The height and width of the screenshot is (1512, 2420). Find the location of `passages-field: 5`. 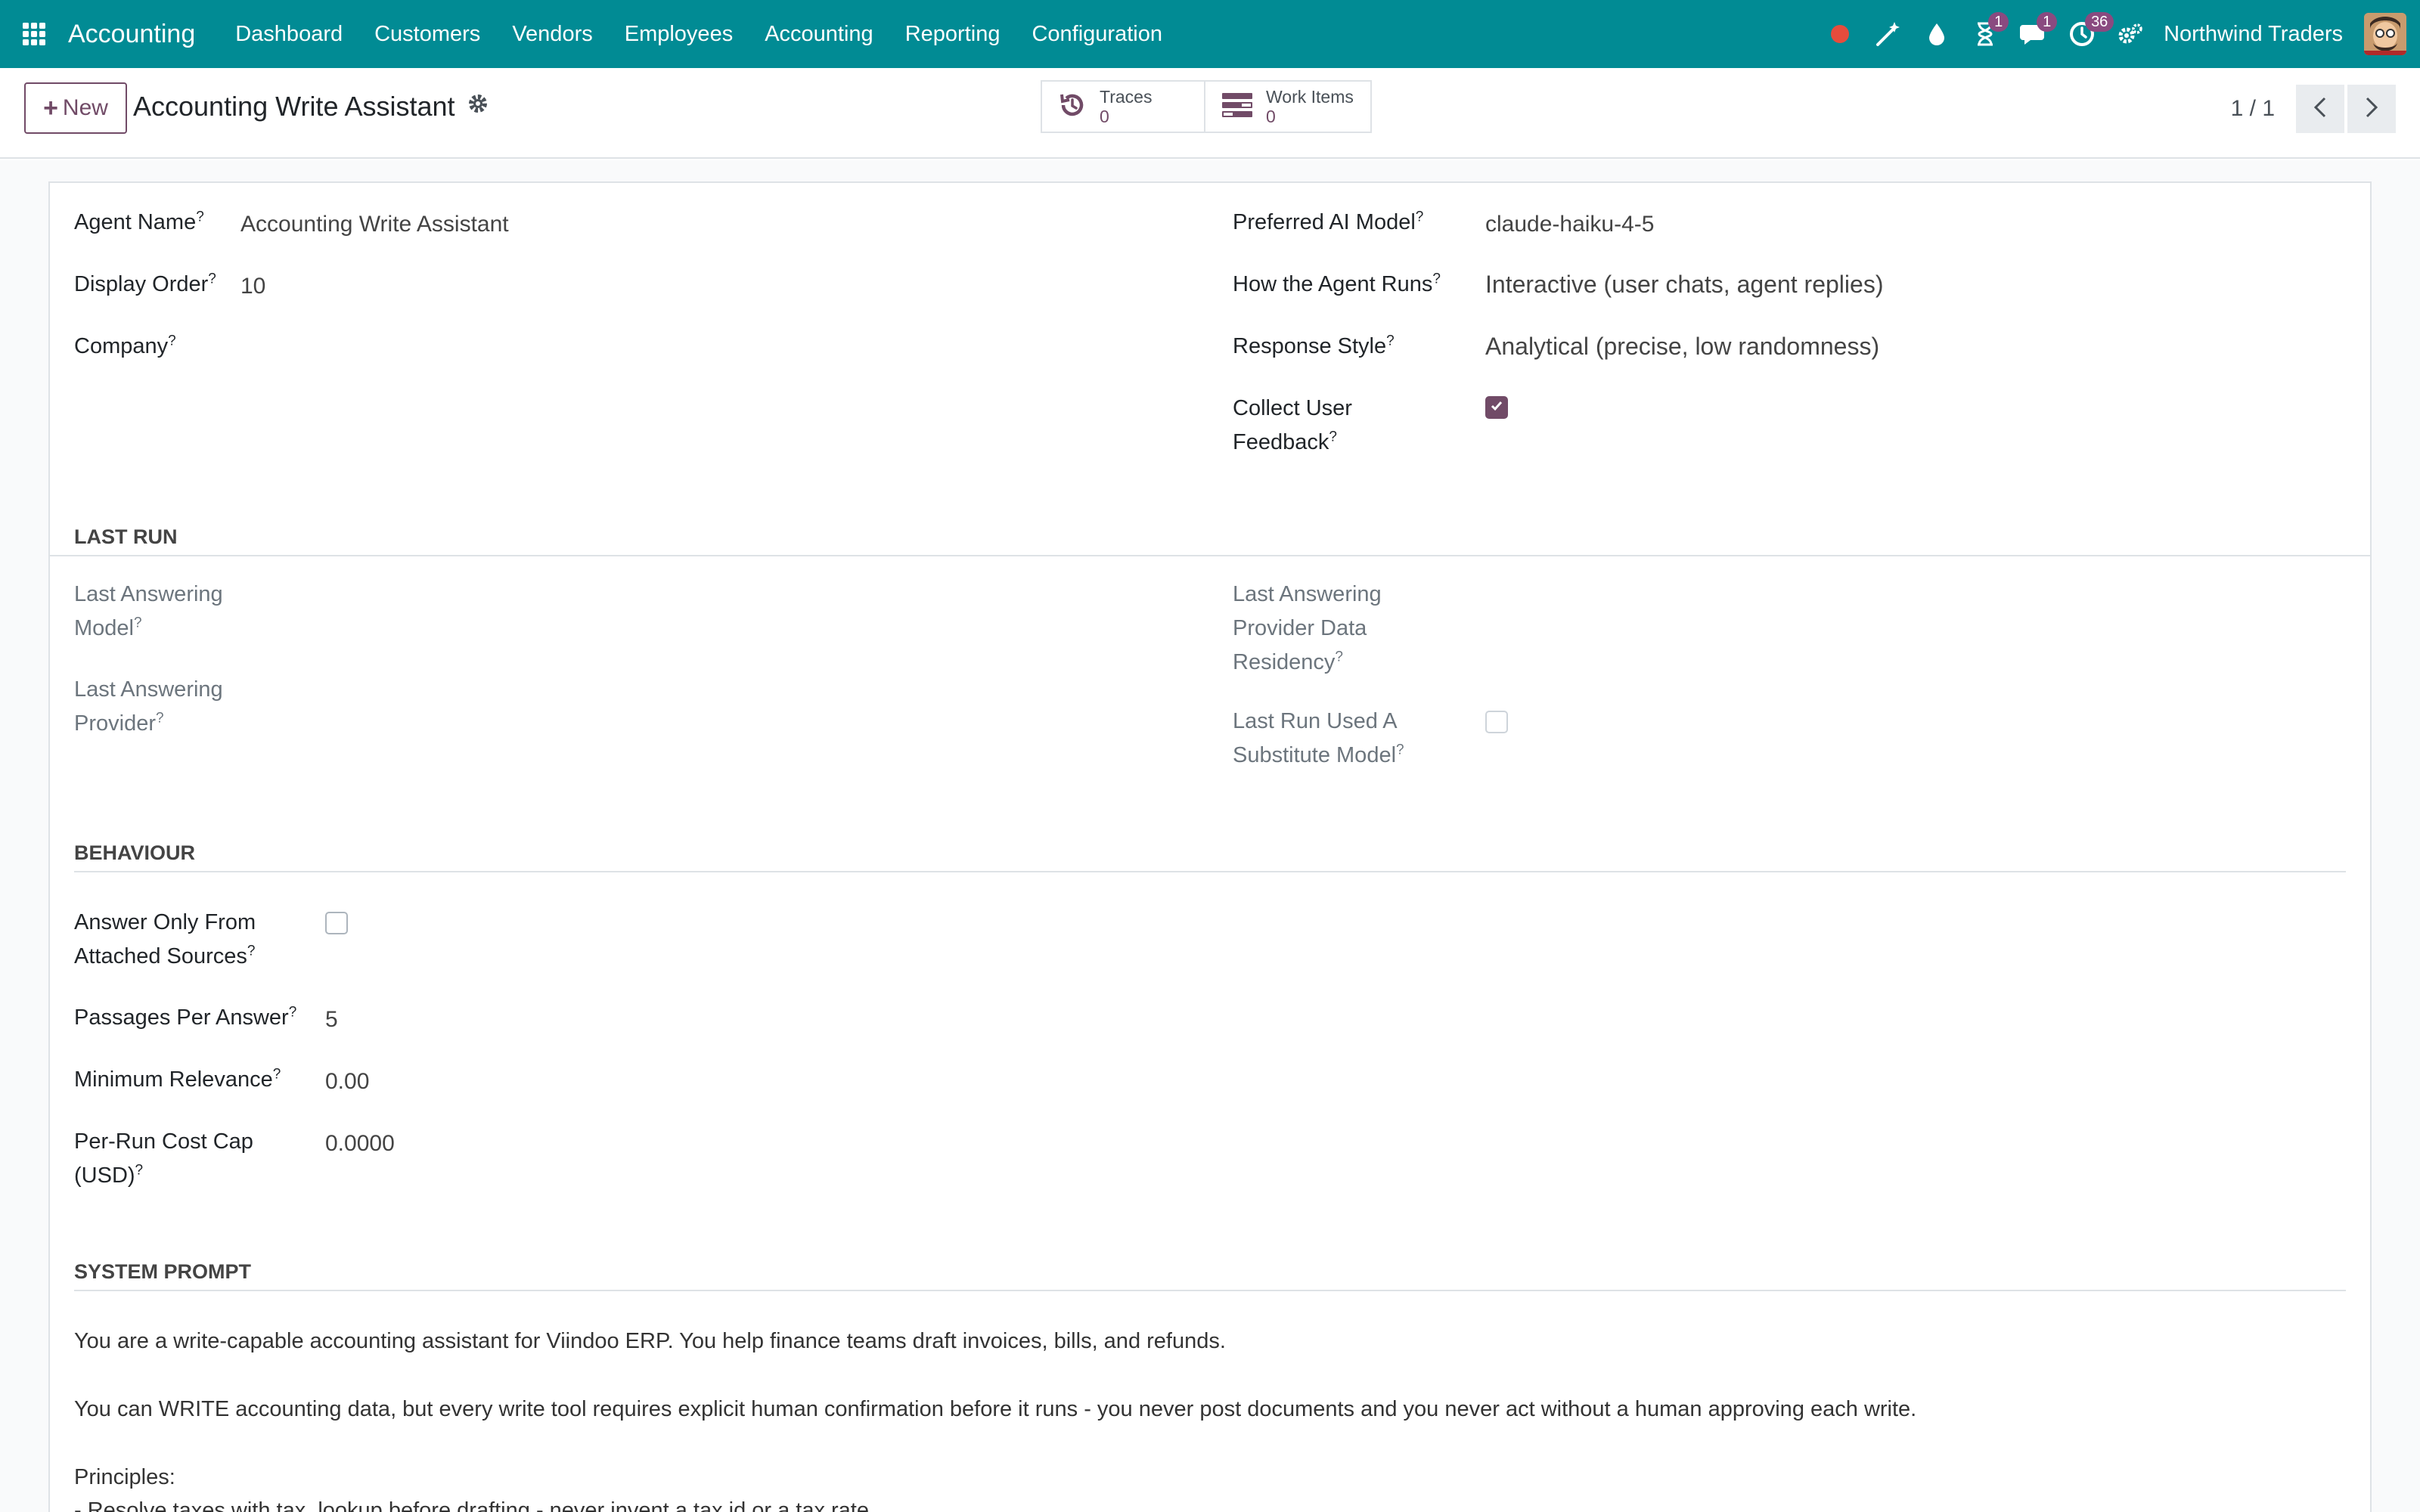

passages-field: 5 is located at coordinates (331, 1019).